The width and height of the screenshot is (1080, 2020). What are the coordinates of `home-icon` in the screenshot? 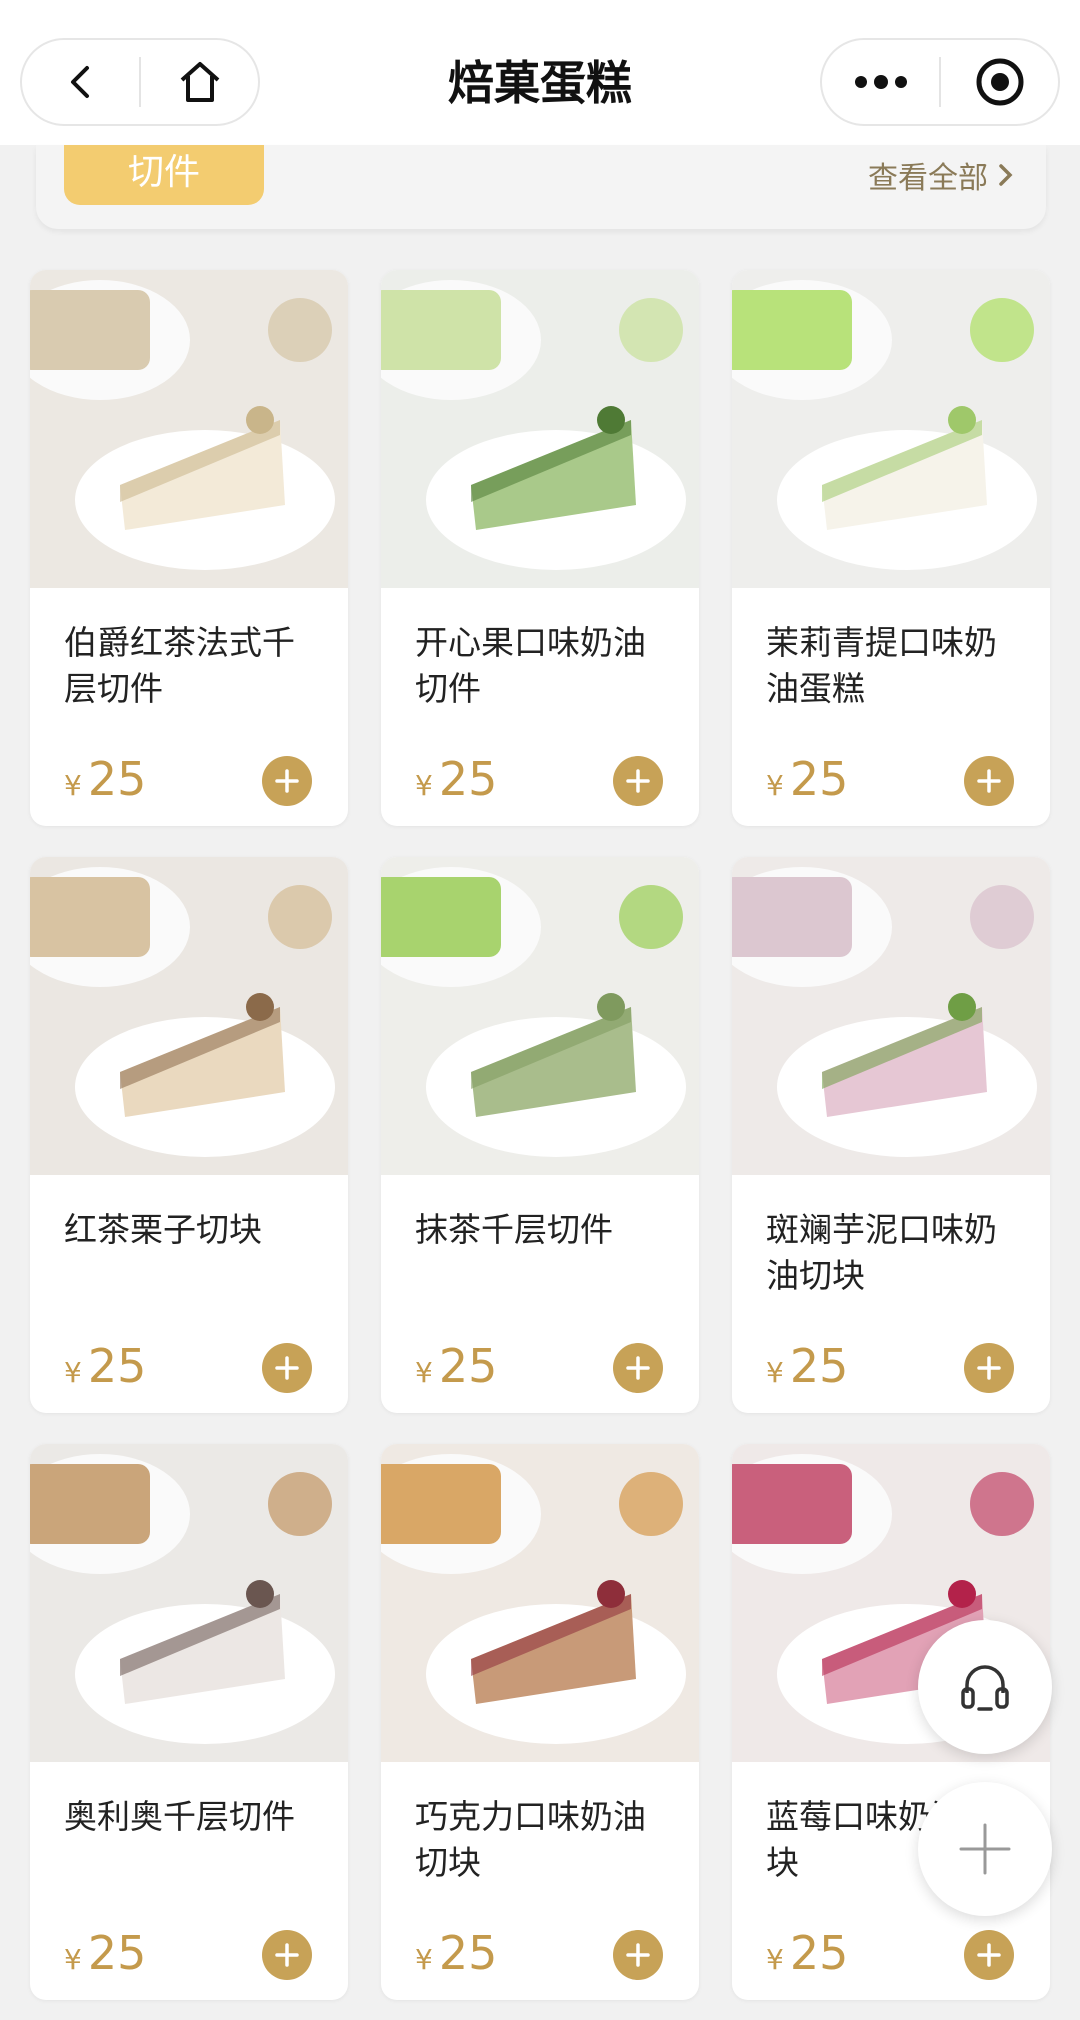 It's located at (199, 82).